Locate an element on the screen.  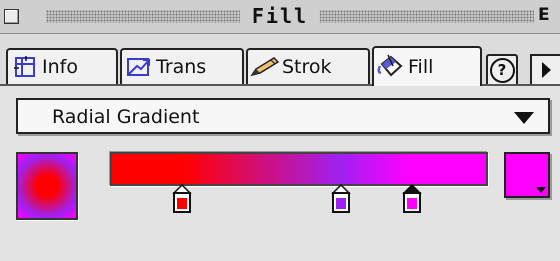
window-collapse-icon: E is located at coordinates (549, 15).